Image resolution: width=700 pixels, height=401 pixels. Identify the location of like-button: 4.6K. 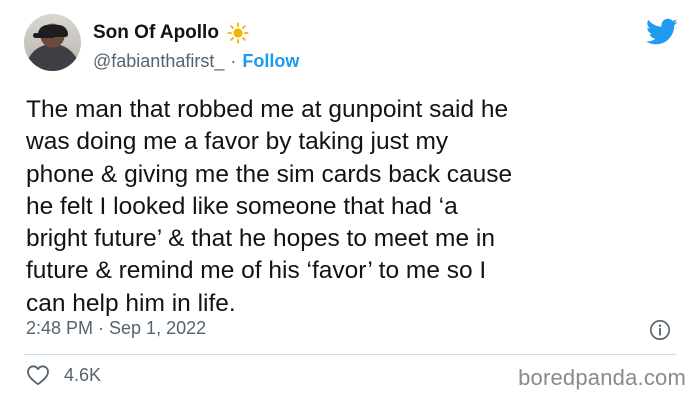
(63, 375).